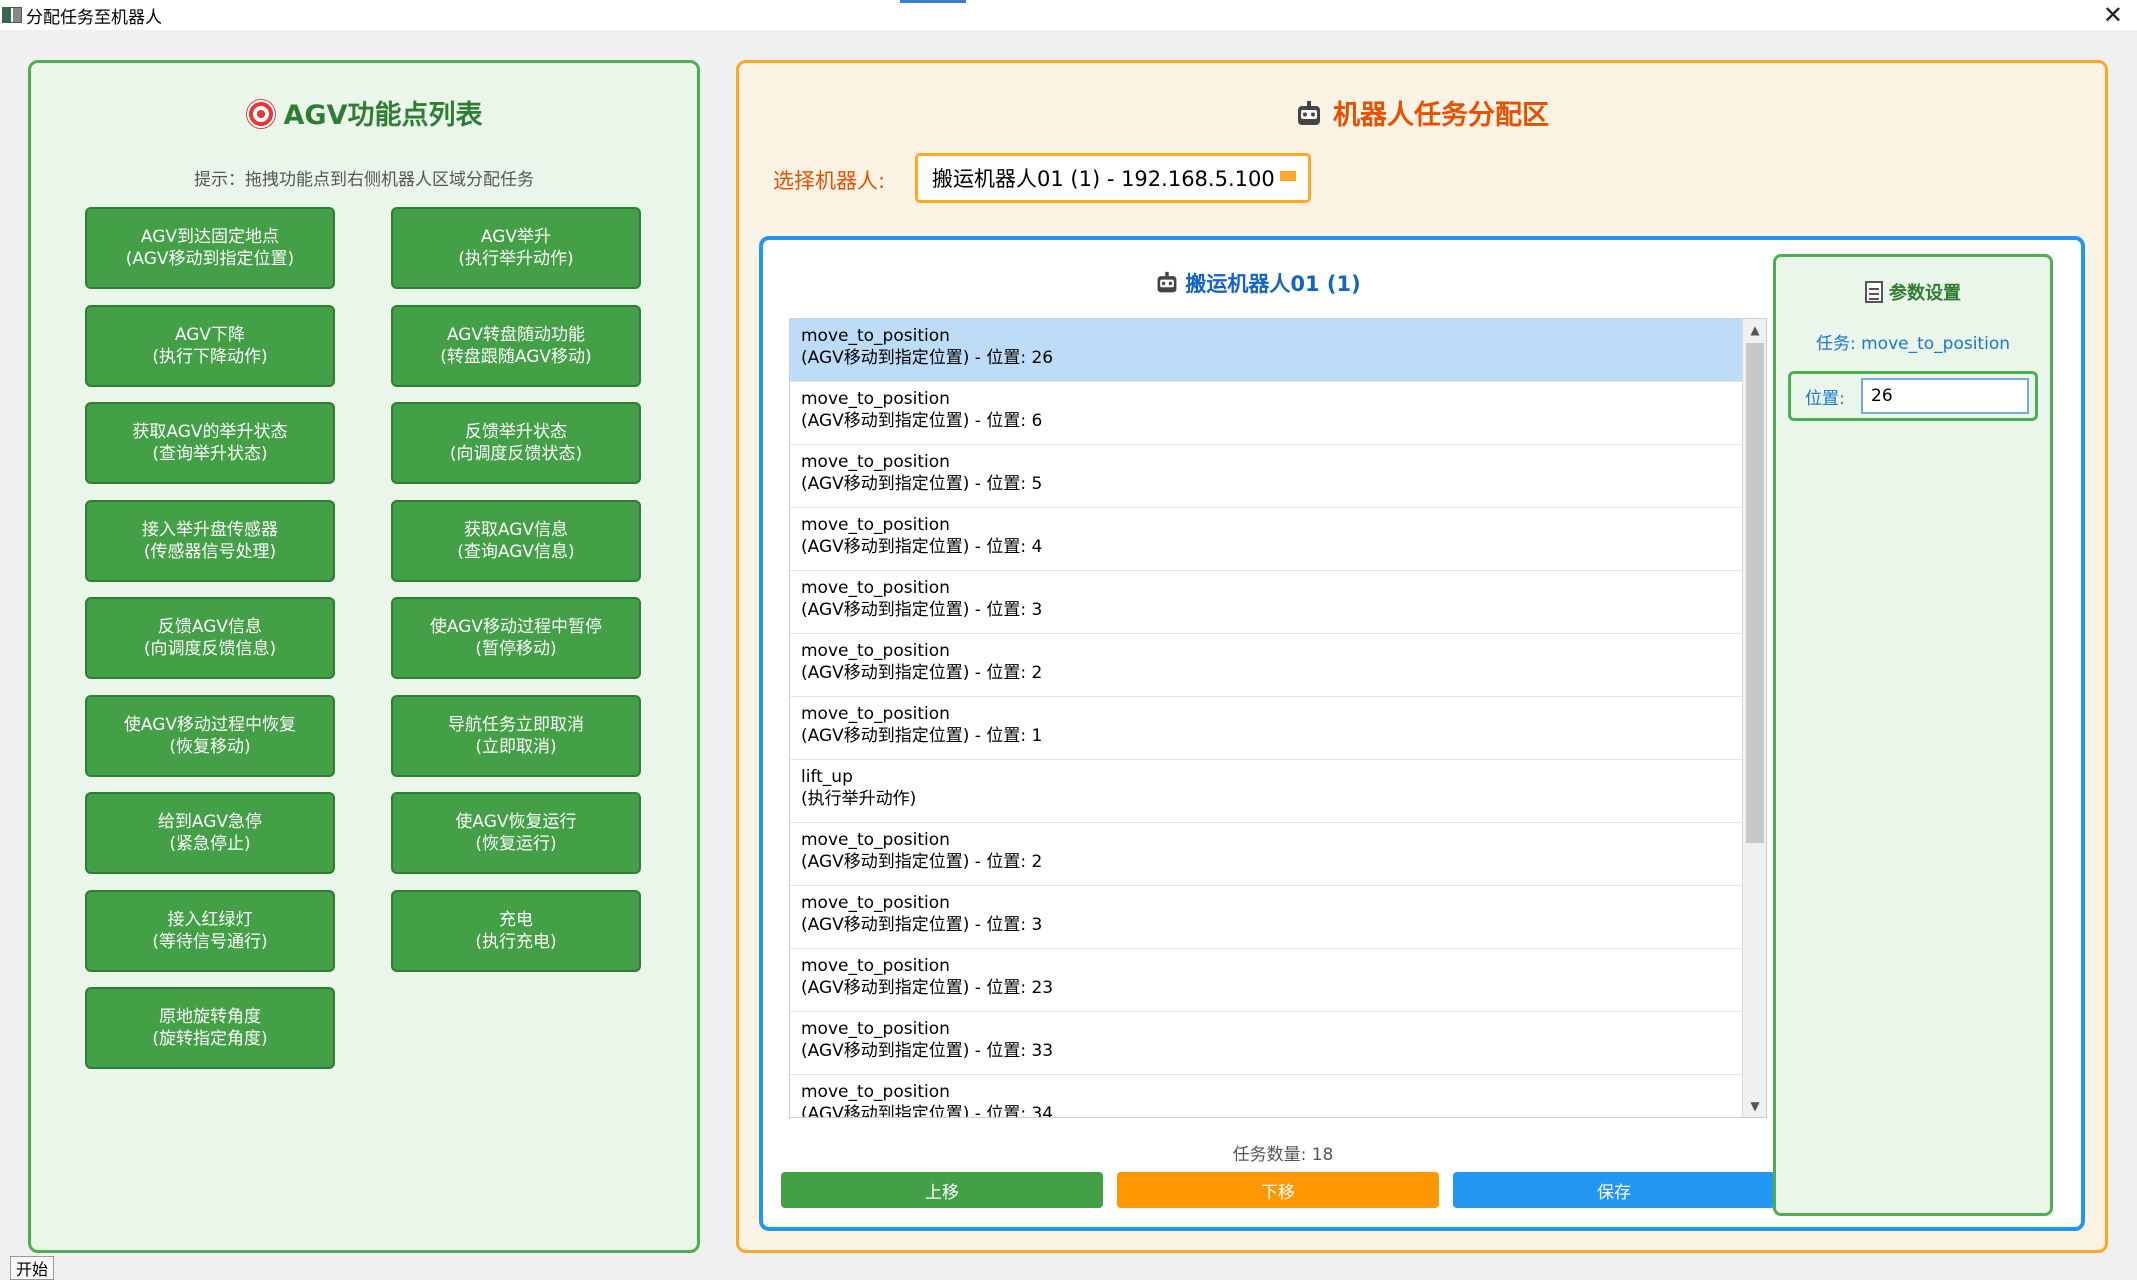 The image size is (2137, 1280). I want to click on function-button: 导航任务立即取消 (立即取消), so click(516, 735).